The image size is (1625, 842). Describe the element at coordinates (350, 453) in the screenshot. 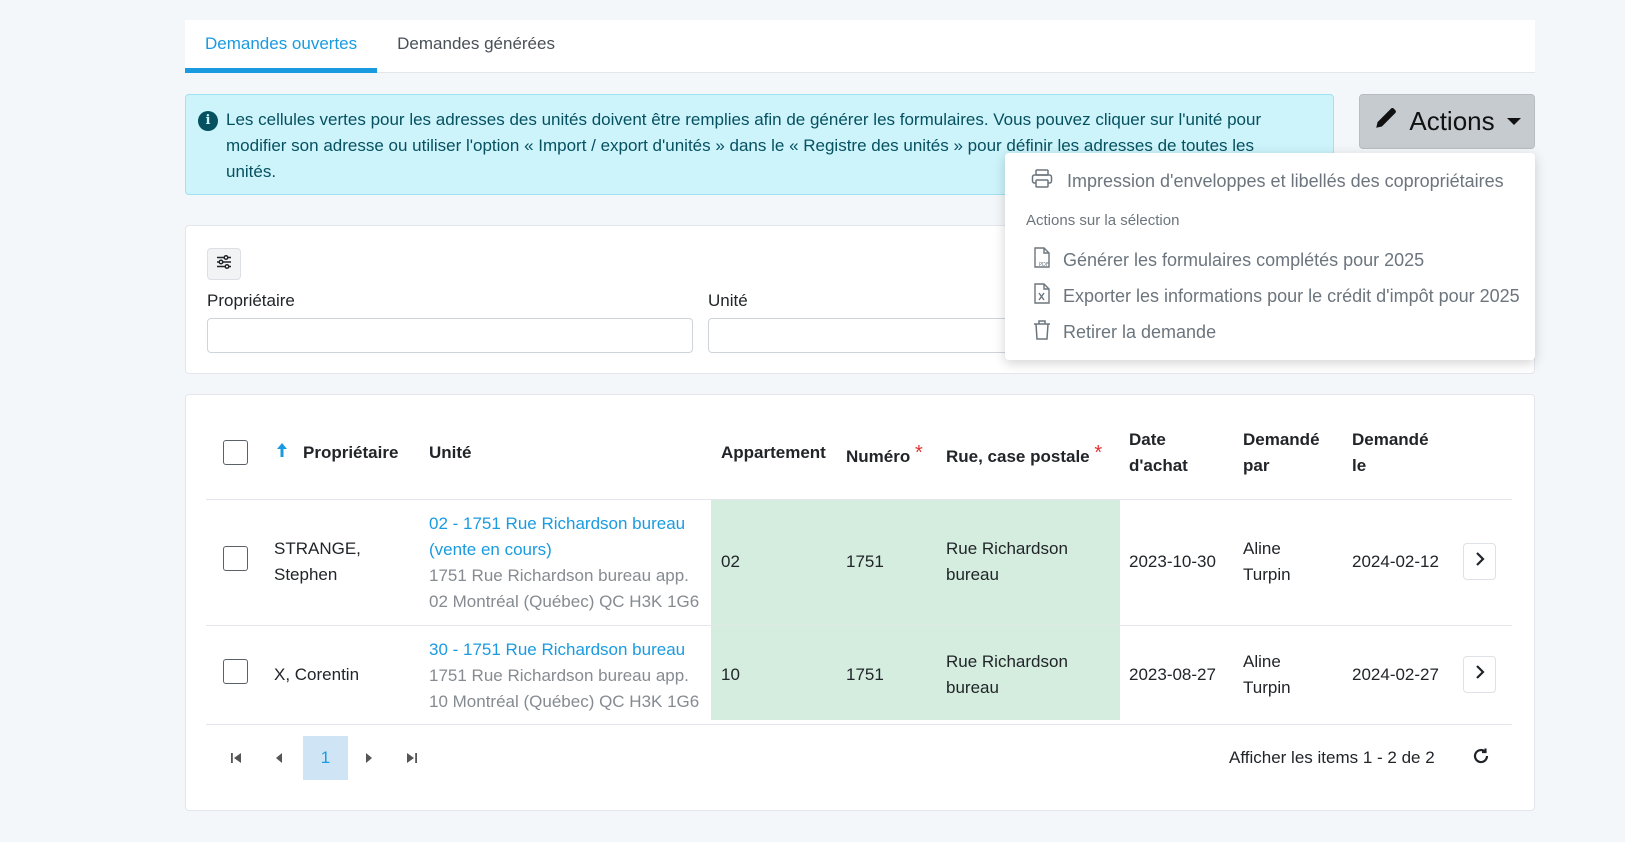

I see `header-owner: Propriétaire` at that location.